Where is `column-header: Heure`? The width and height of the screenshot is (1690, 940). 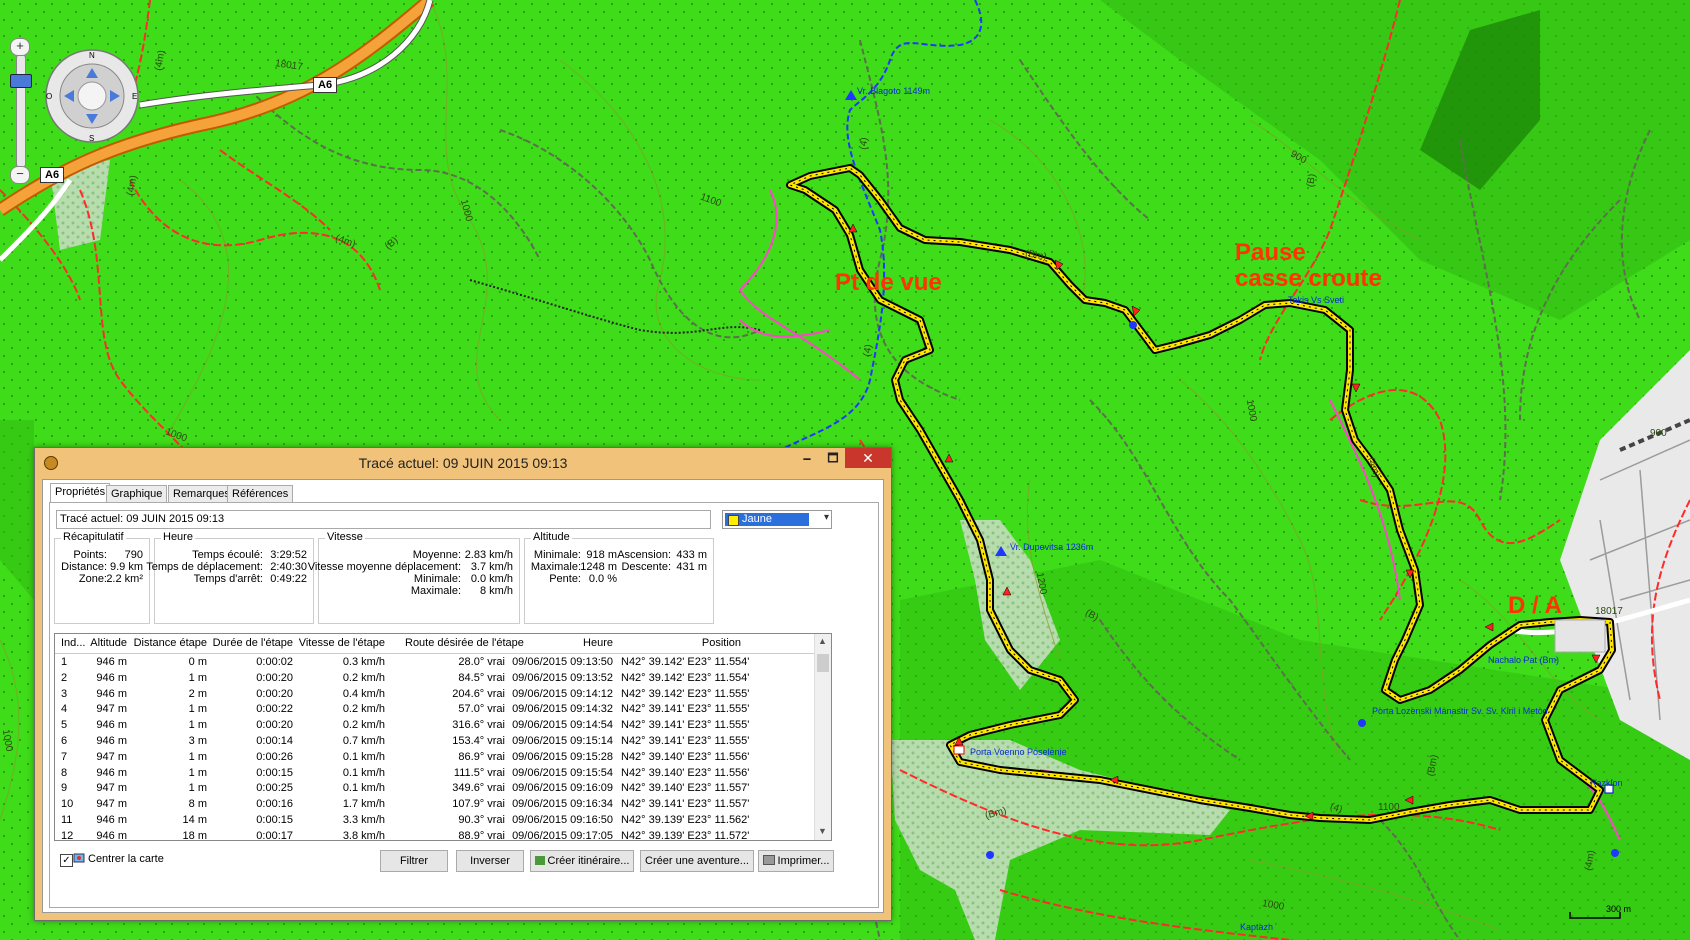
column-header: Heure is located at coordinates (563, 643).